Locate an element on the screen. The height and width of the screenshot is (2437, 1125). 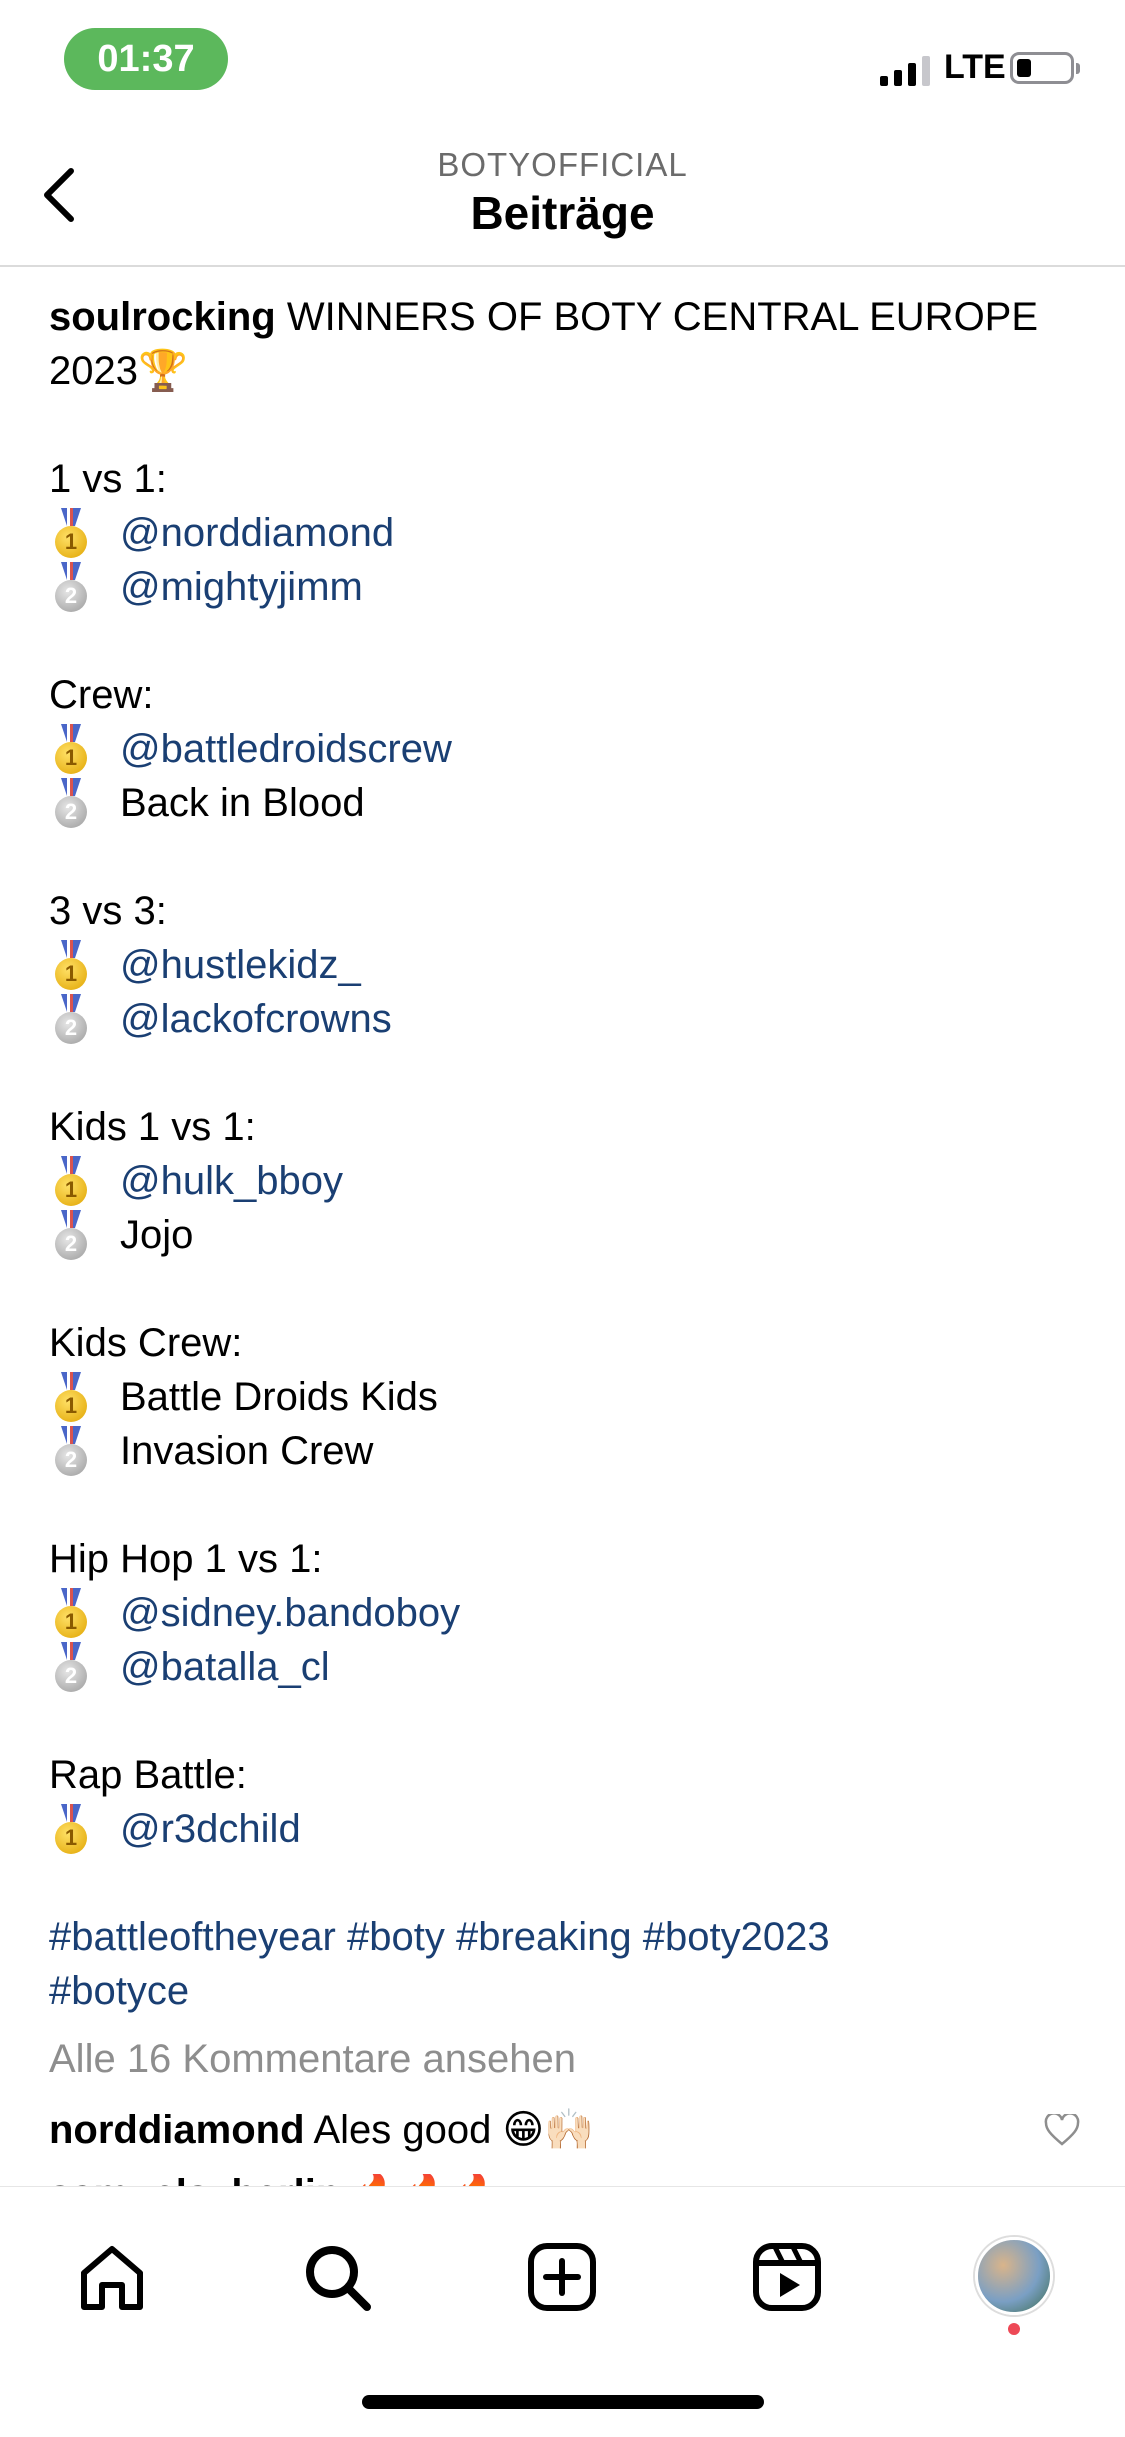
mention-link: @lackofcrowns is located at coordinates (256, 1019).